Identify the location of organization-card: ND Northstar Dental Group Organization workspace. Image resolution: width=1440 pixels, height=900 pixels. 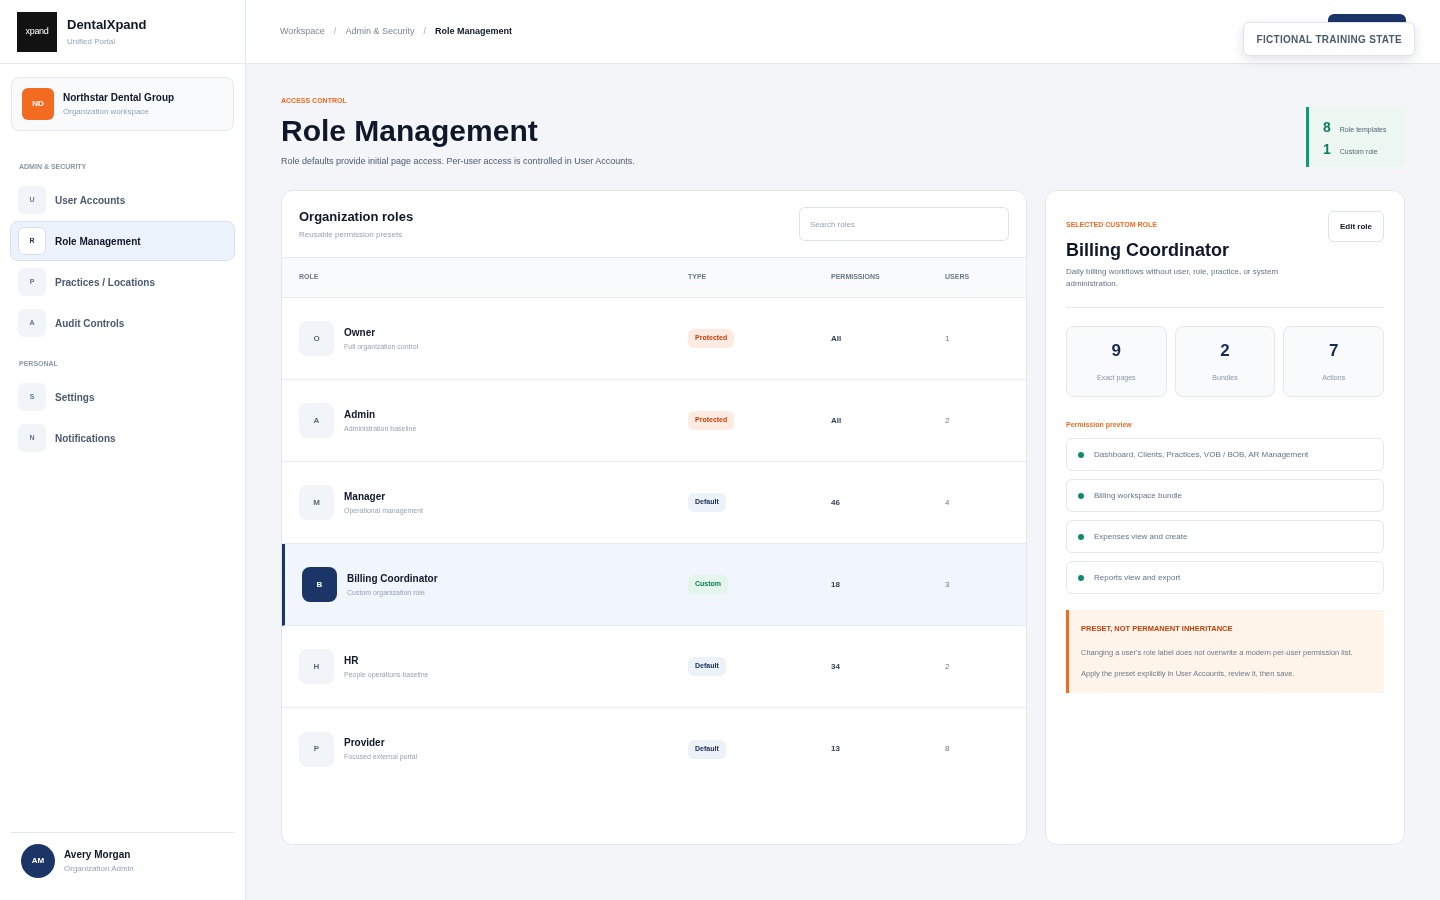
(122, 104).